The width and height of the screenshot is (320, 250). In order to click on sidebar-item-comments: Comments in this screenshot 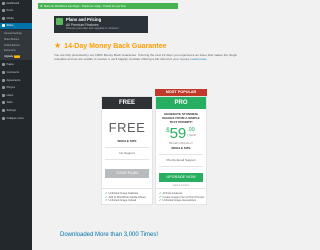, I will do `click(16, 73)`.